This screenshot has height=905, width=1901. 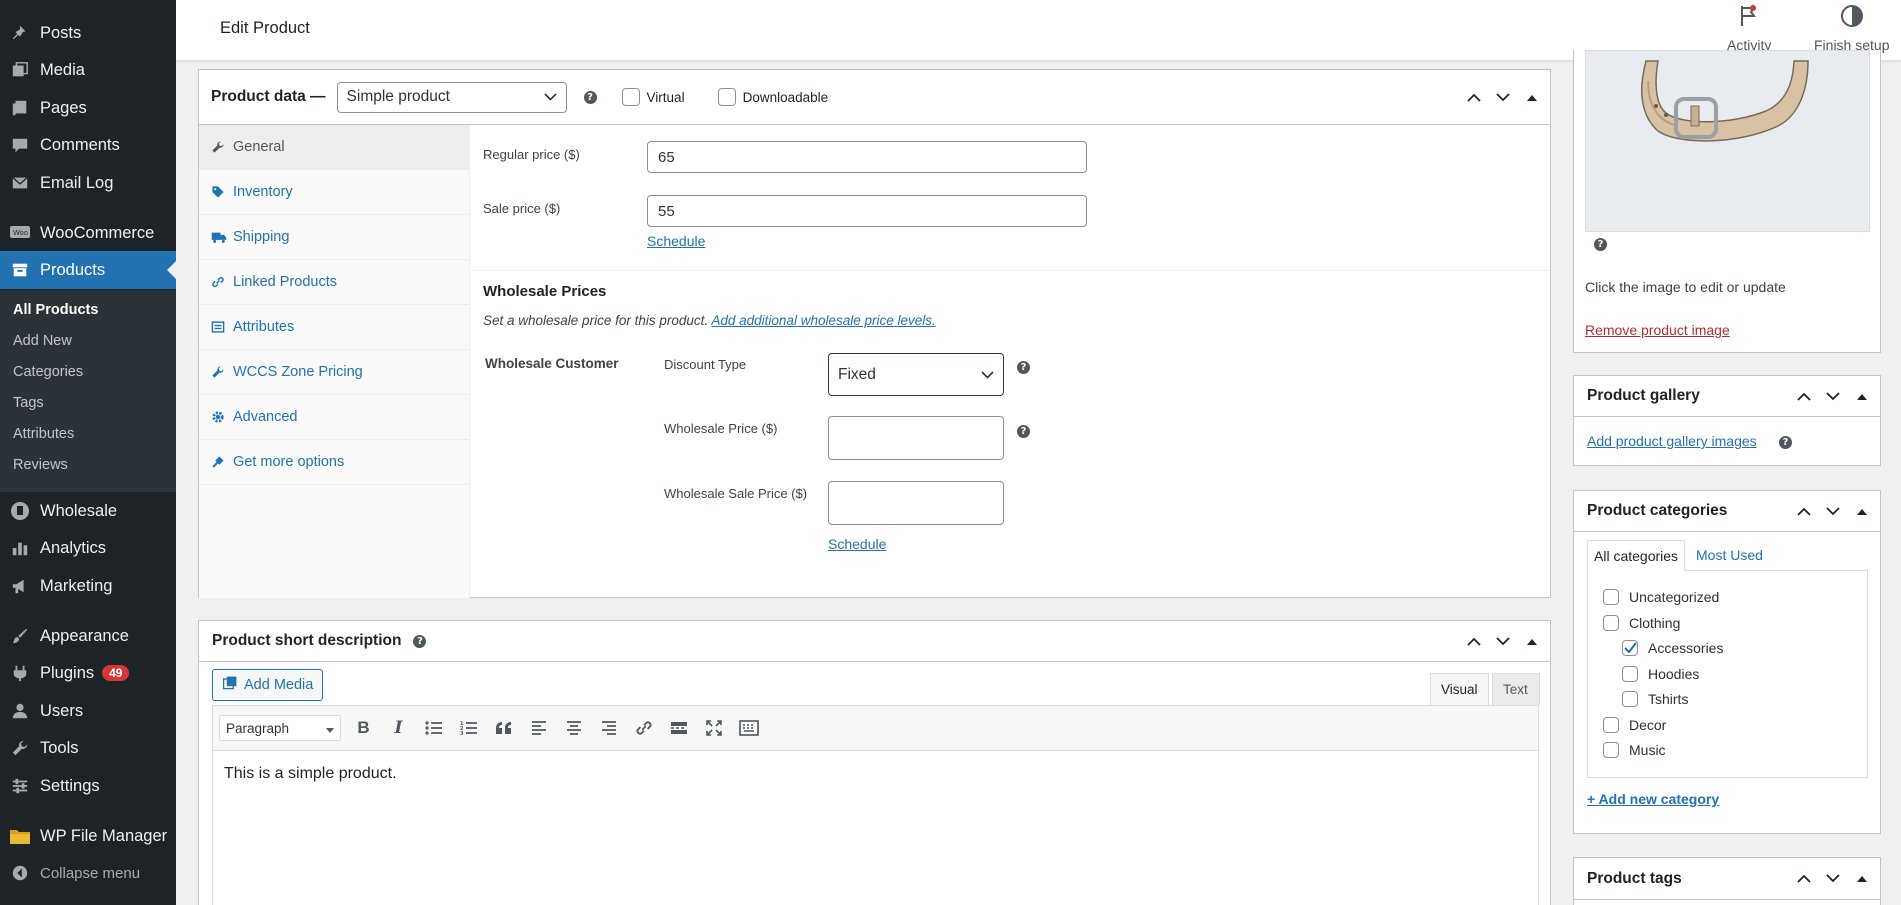 I want to click on link-icon, so click(x=643, y=728).